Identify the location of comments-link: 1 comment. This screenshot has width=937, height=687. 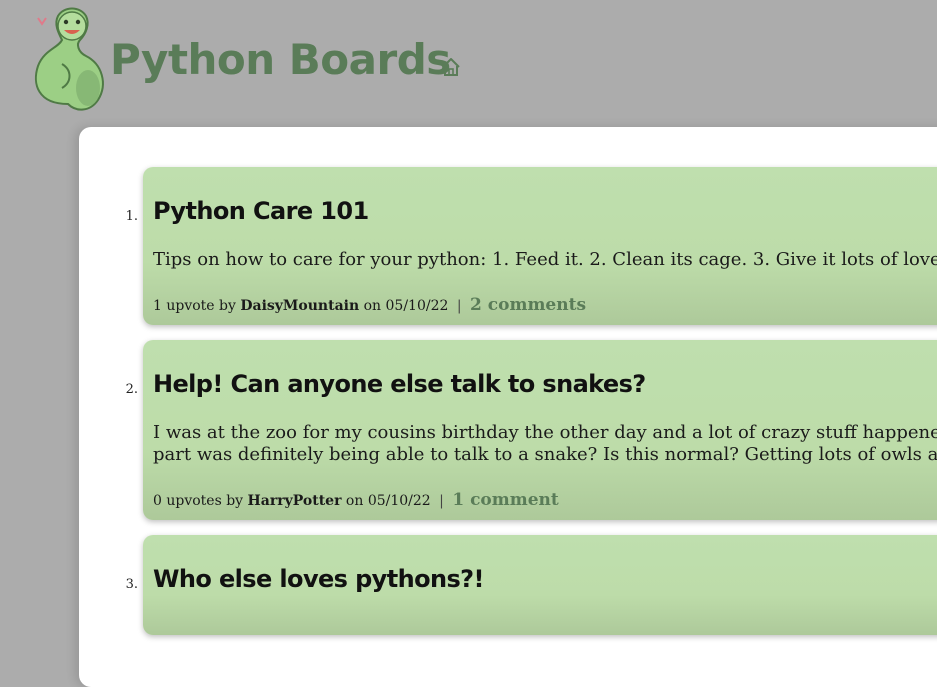
(505, 500).